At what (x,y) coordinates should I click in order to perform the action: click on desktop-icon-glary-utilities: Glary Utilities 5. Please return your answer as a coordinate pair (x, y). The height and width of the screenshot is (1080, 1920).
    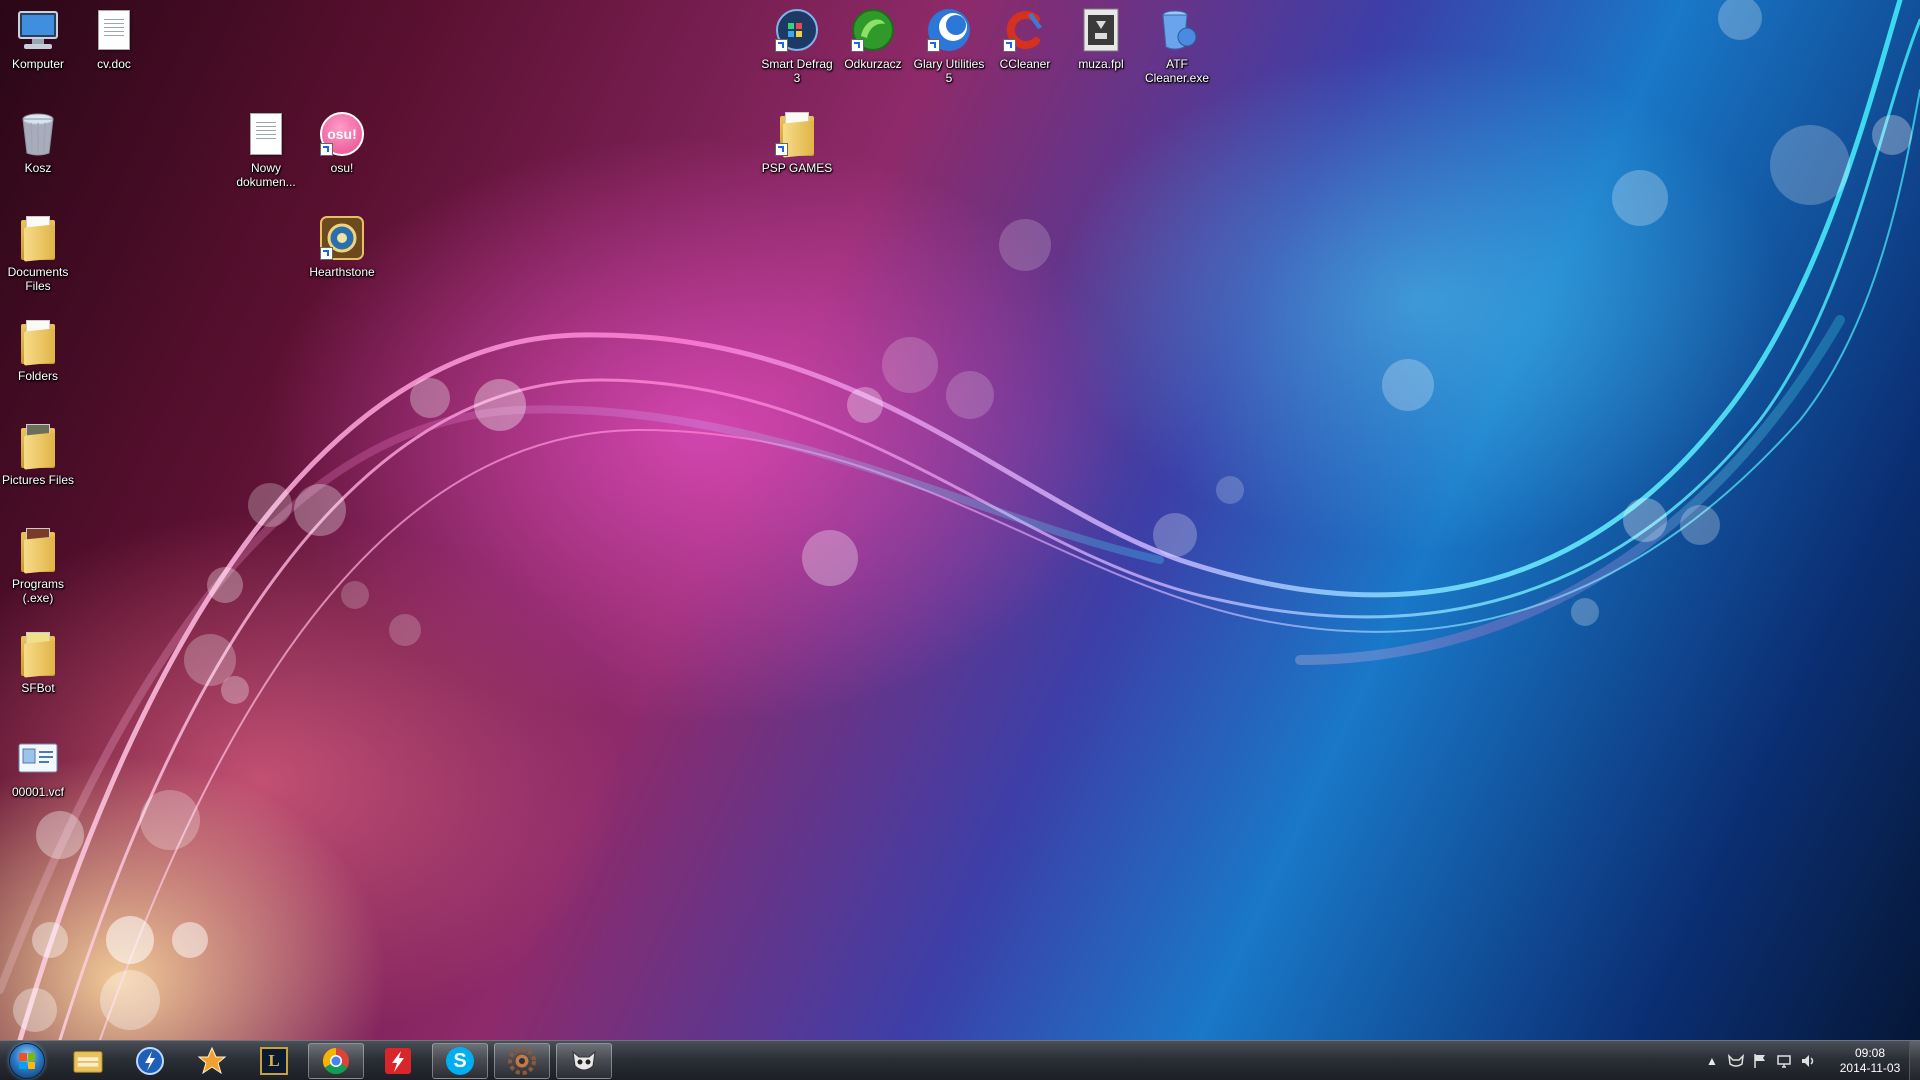
    Looking at the image, I should click on (949, 45).